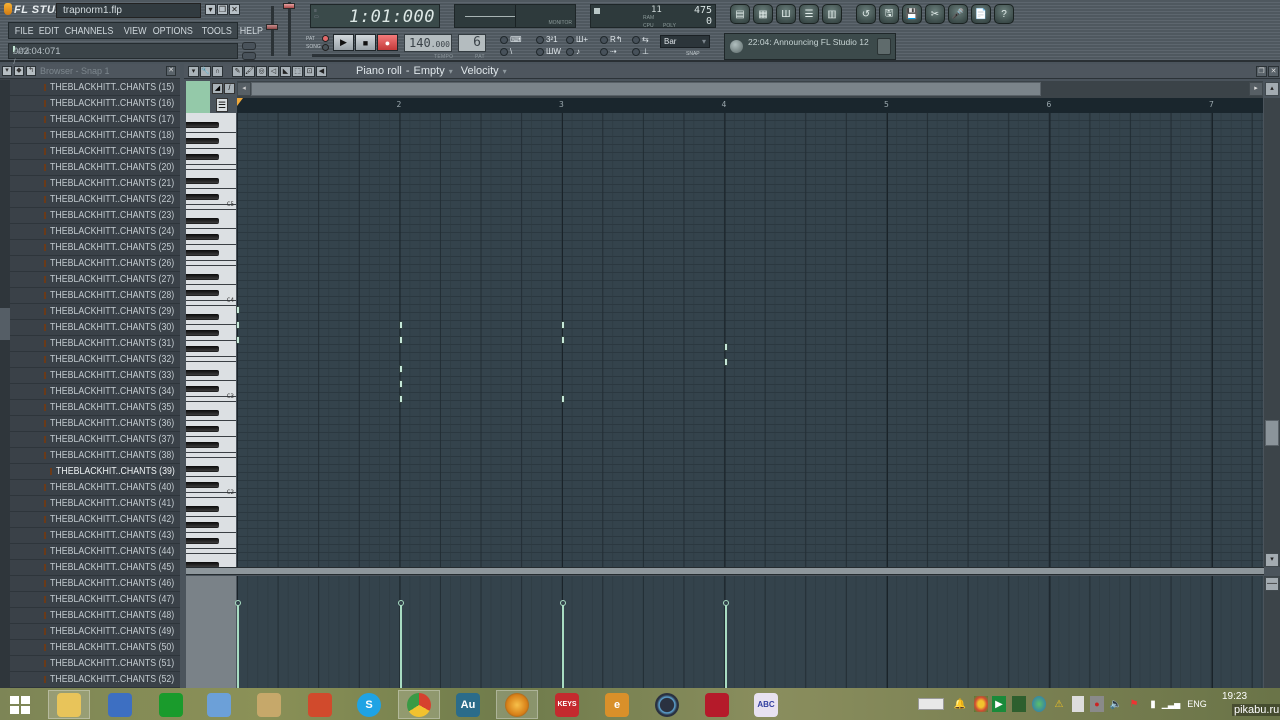 The image size is (1280, 720). Describe the element at coordinates (216, 31) in the screenshot. I see `menu-tools: TOOLS` at that location.